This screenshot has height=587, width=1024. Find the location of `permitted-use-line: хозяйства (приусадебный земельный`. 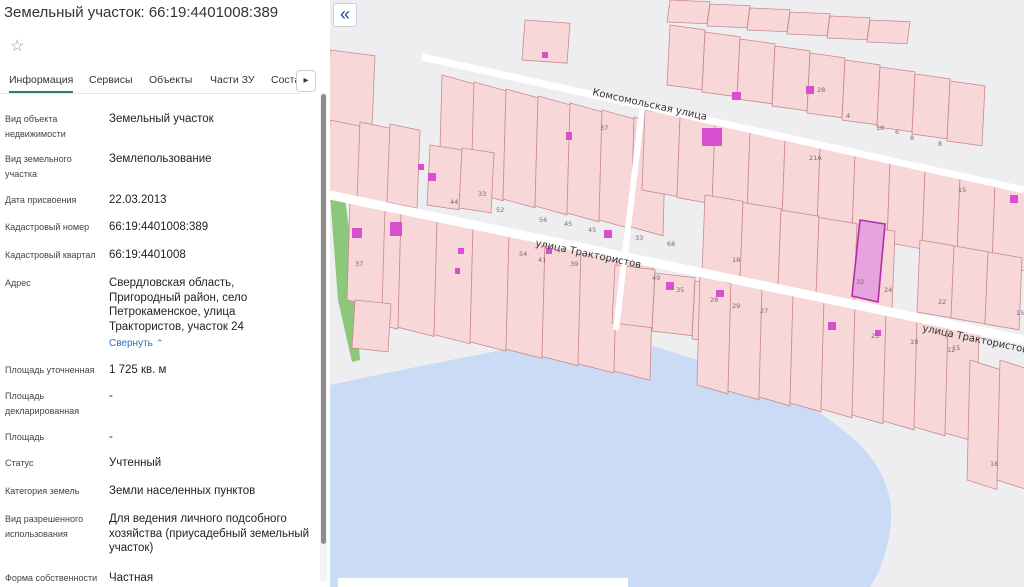

permitted-use-line: хозяйства (приусадебный земельный is located at coordinates (209, 533).